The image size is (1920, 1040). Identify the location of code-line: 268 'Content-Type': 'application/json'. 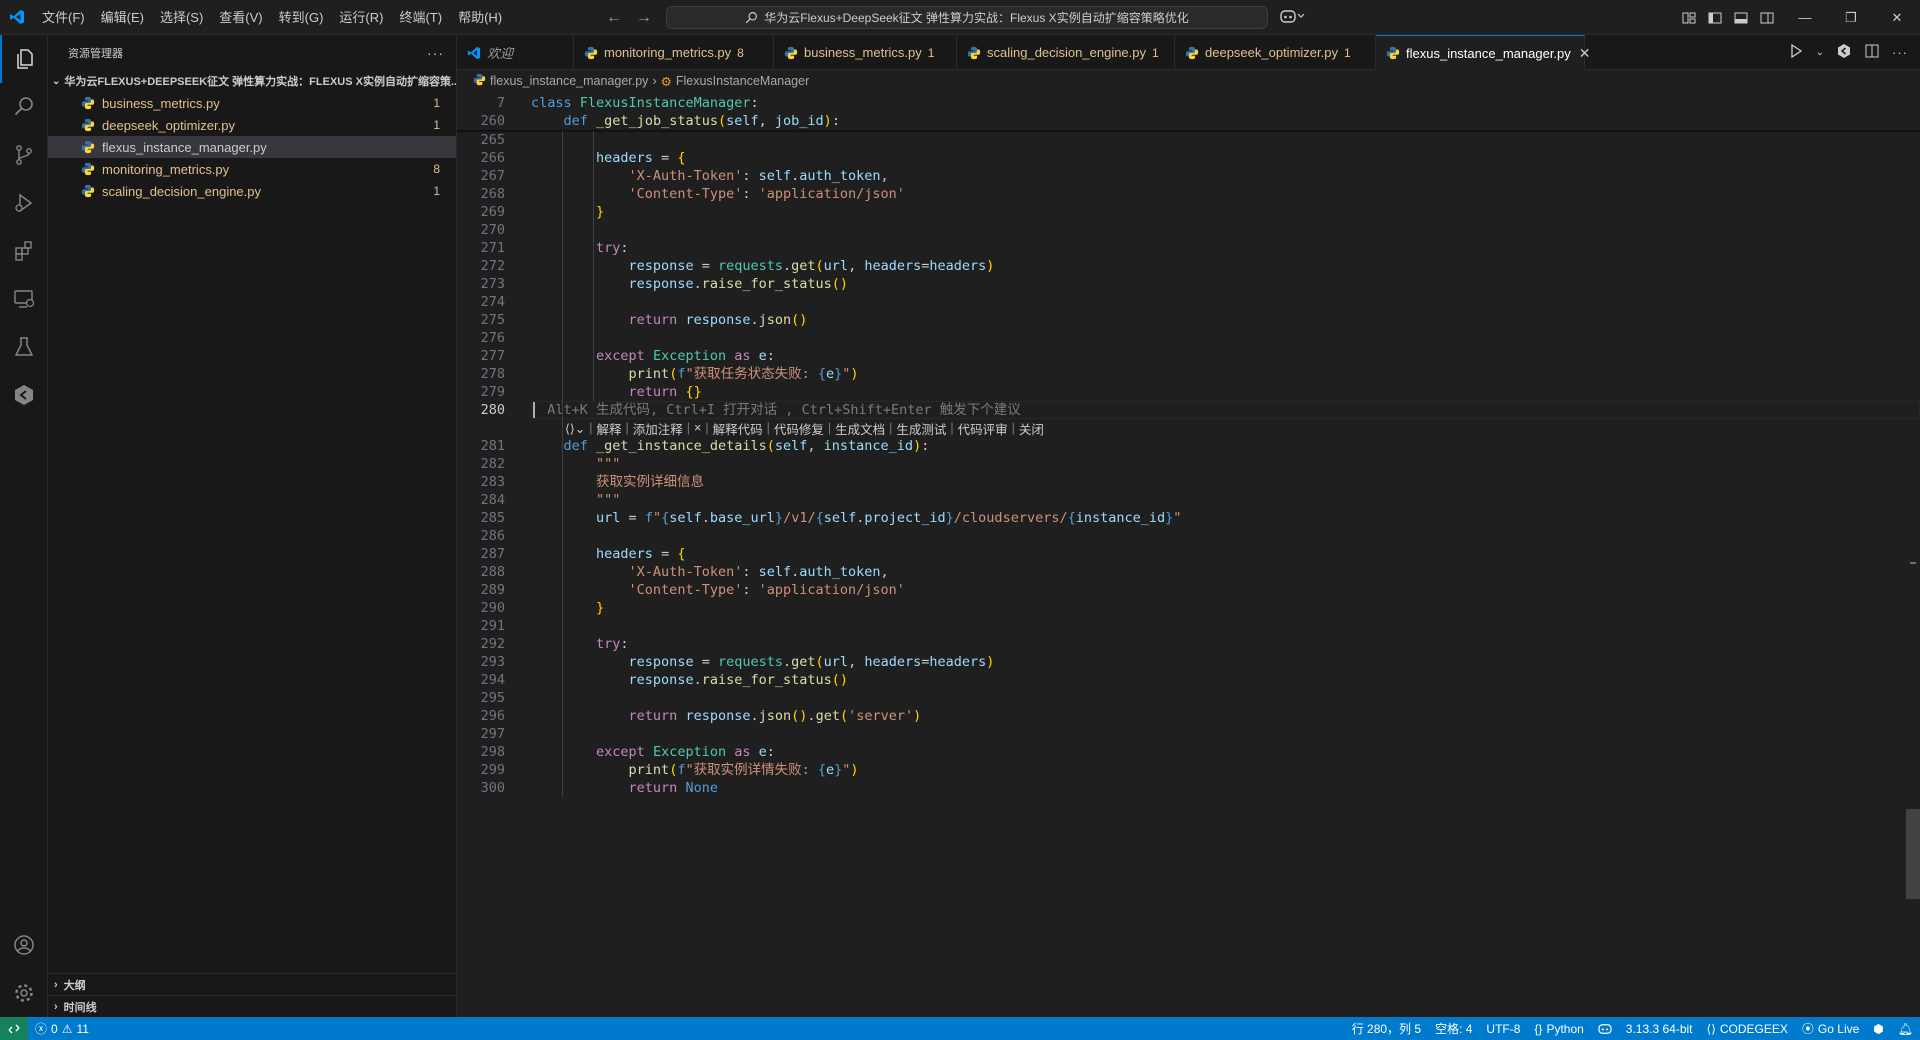
(1188, 194).